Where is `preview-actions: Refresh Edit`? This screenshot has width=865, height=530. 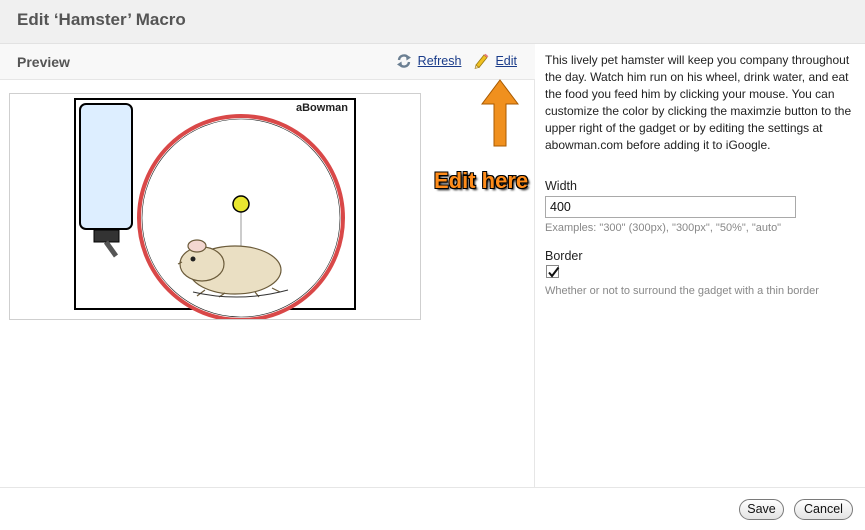
preview-actions: Refresh Edit is located at coordinates (456, 61).